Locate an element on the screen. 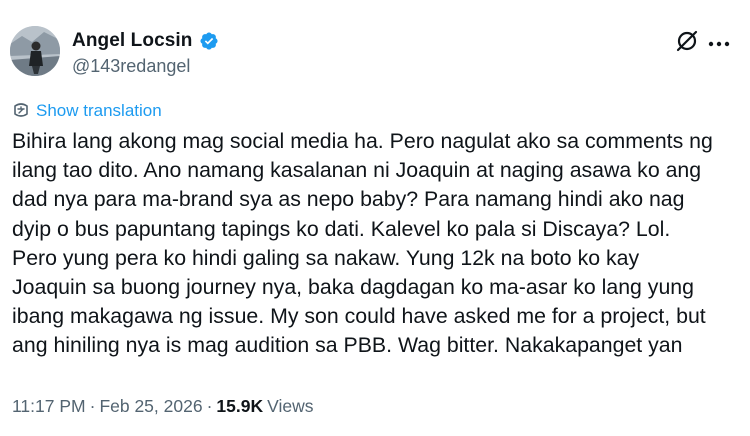 This screenshot has width=750, height=436. grok-icon is located at coordinates (687, 41).